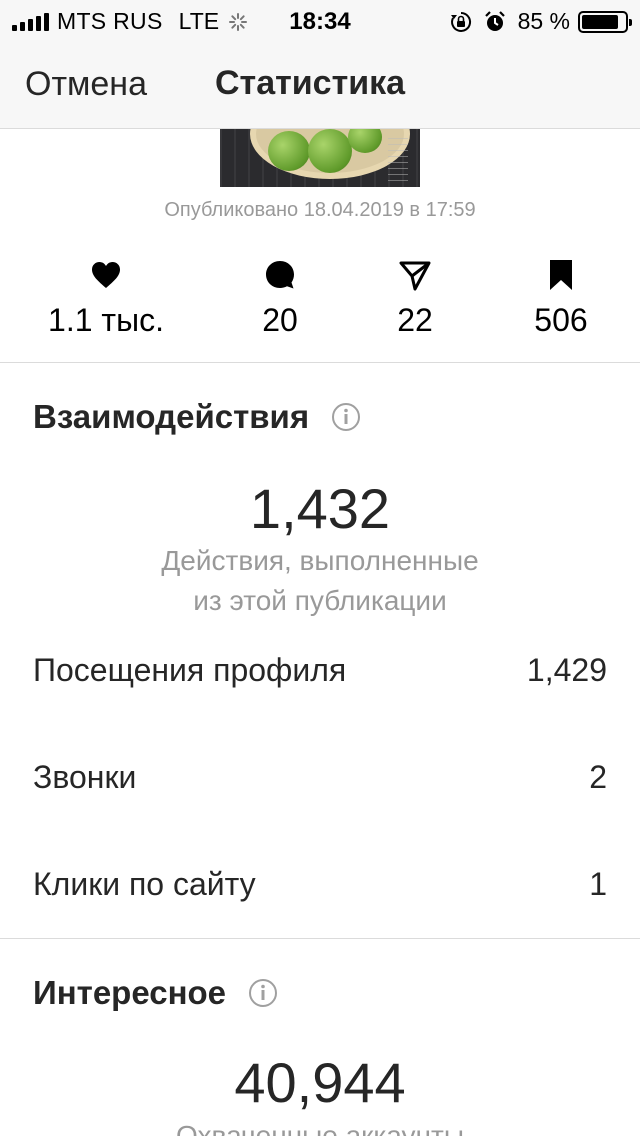  Describe the element at coordinates (106, 298) in the screenshot. I see `likes-metric: 1.1 тыс.` at that location.